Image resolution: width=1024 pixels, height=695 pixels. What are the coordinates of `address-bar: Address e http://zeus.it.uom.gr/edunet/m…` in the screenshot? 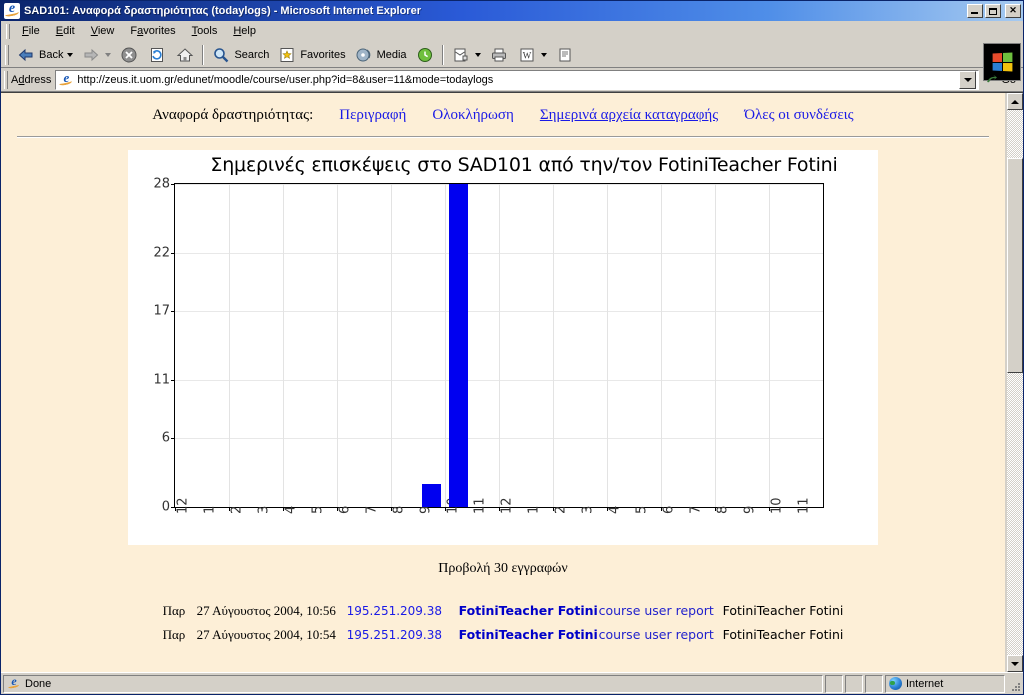 It's located at (512, 80).